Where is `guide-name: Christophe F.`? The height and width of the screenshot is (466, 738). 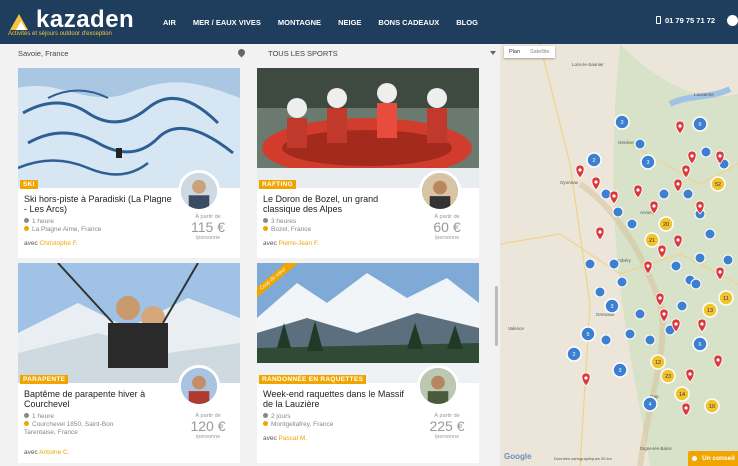
guide-name: Christophe F. is located at coordinates (59, 243).